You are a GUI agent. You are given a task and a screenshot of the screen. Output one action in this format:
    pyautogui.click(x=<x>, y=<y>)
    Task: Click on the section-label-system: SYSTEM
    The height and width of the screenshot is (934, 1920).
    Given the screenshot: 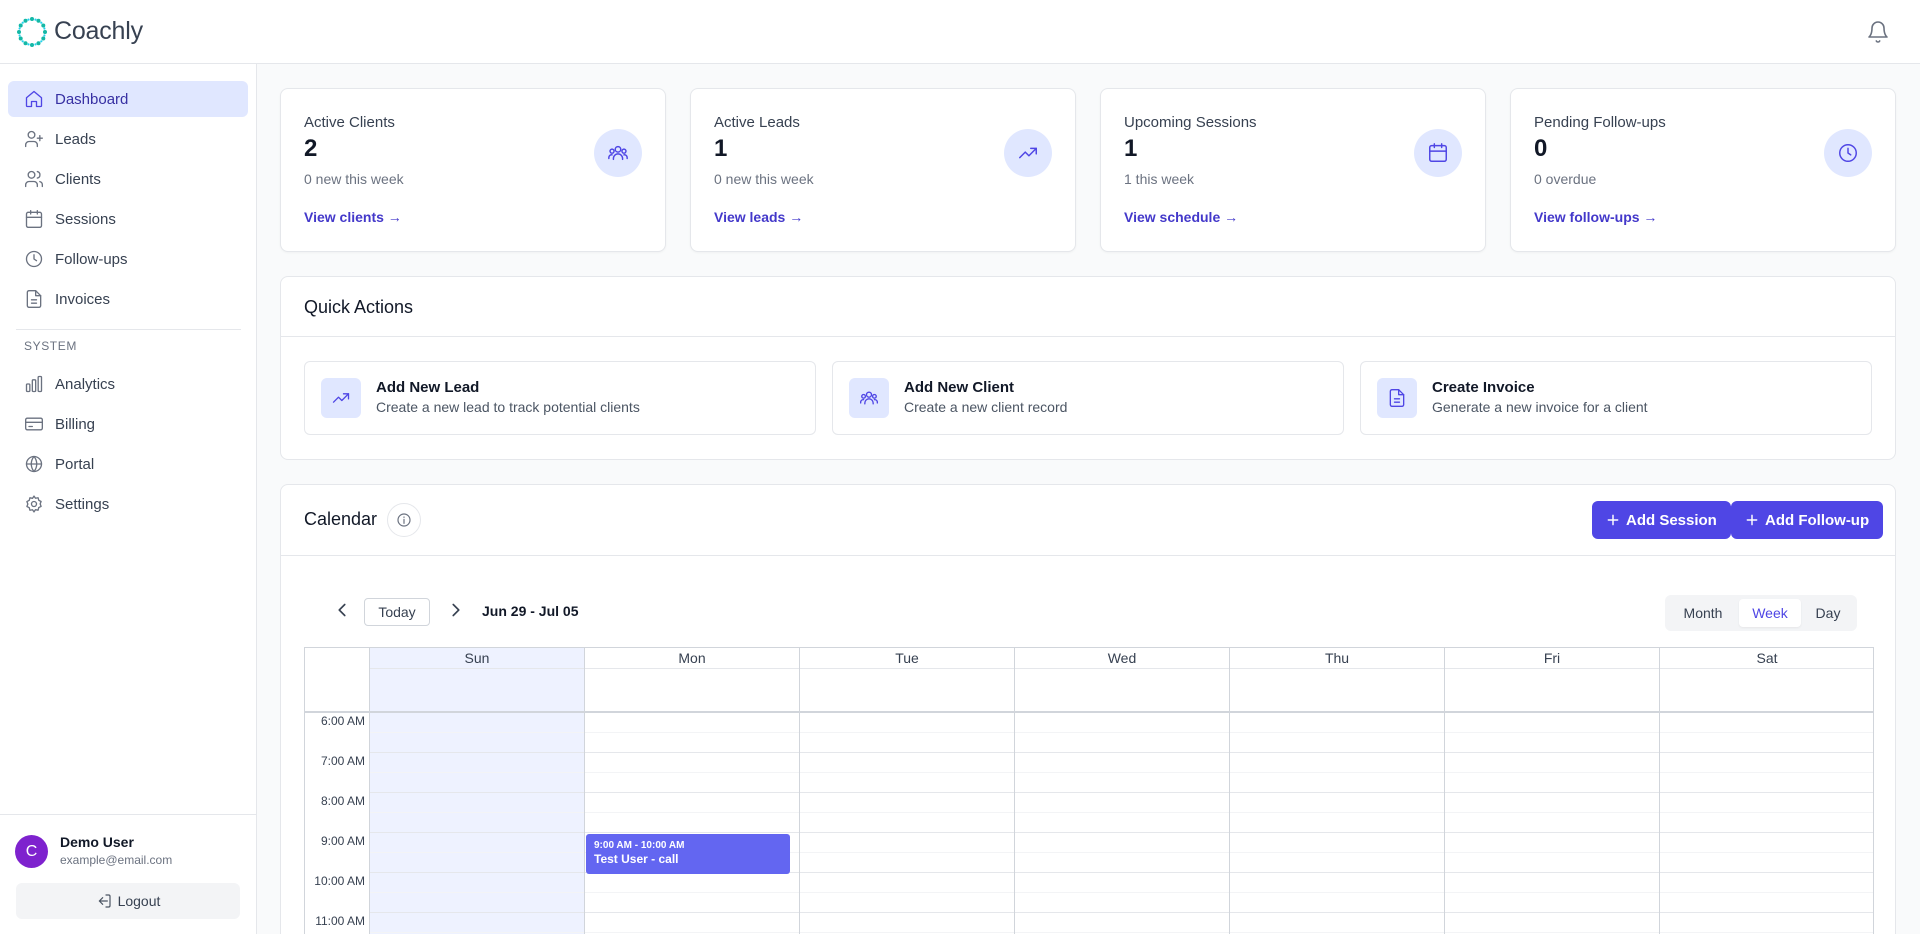 What is the action you would take?
    pyautogui.click(x=50, y=346)
    